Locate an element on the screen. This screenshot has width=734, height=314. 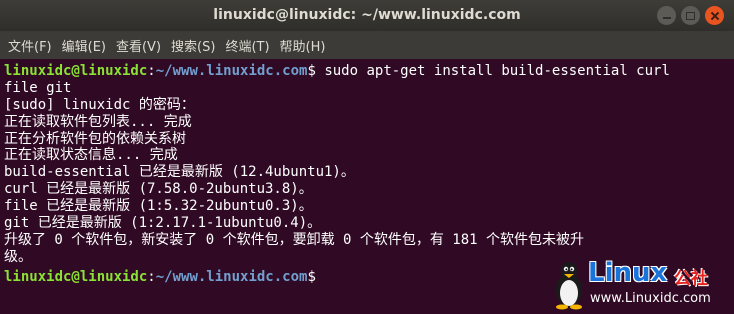
maximize-button is located at coordinates (690, 15).